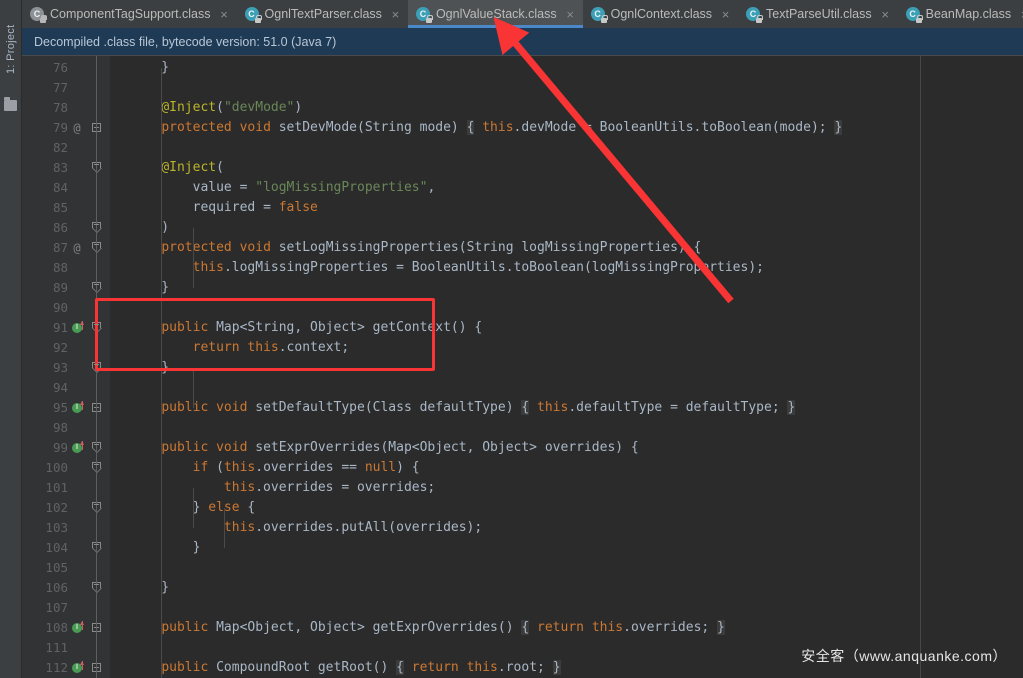  I want to click on indent-guide, so click(193, 258).